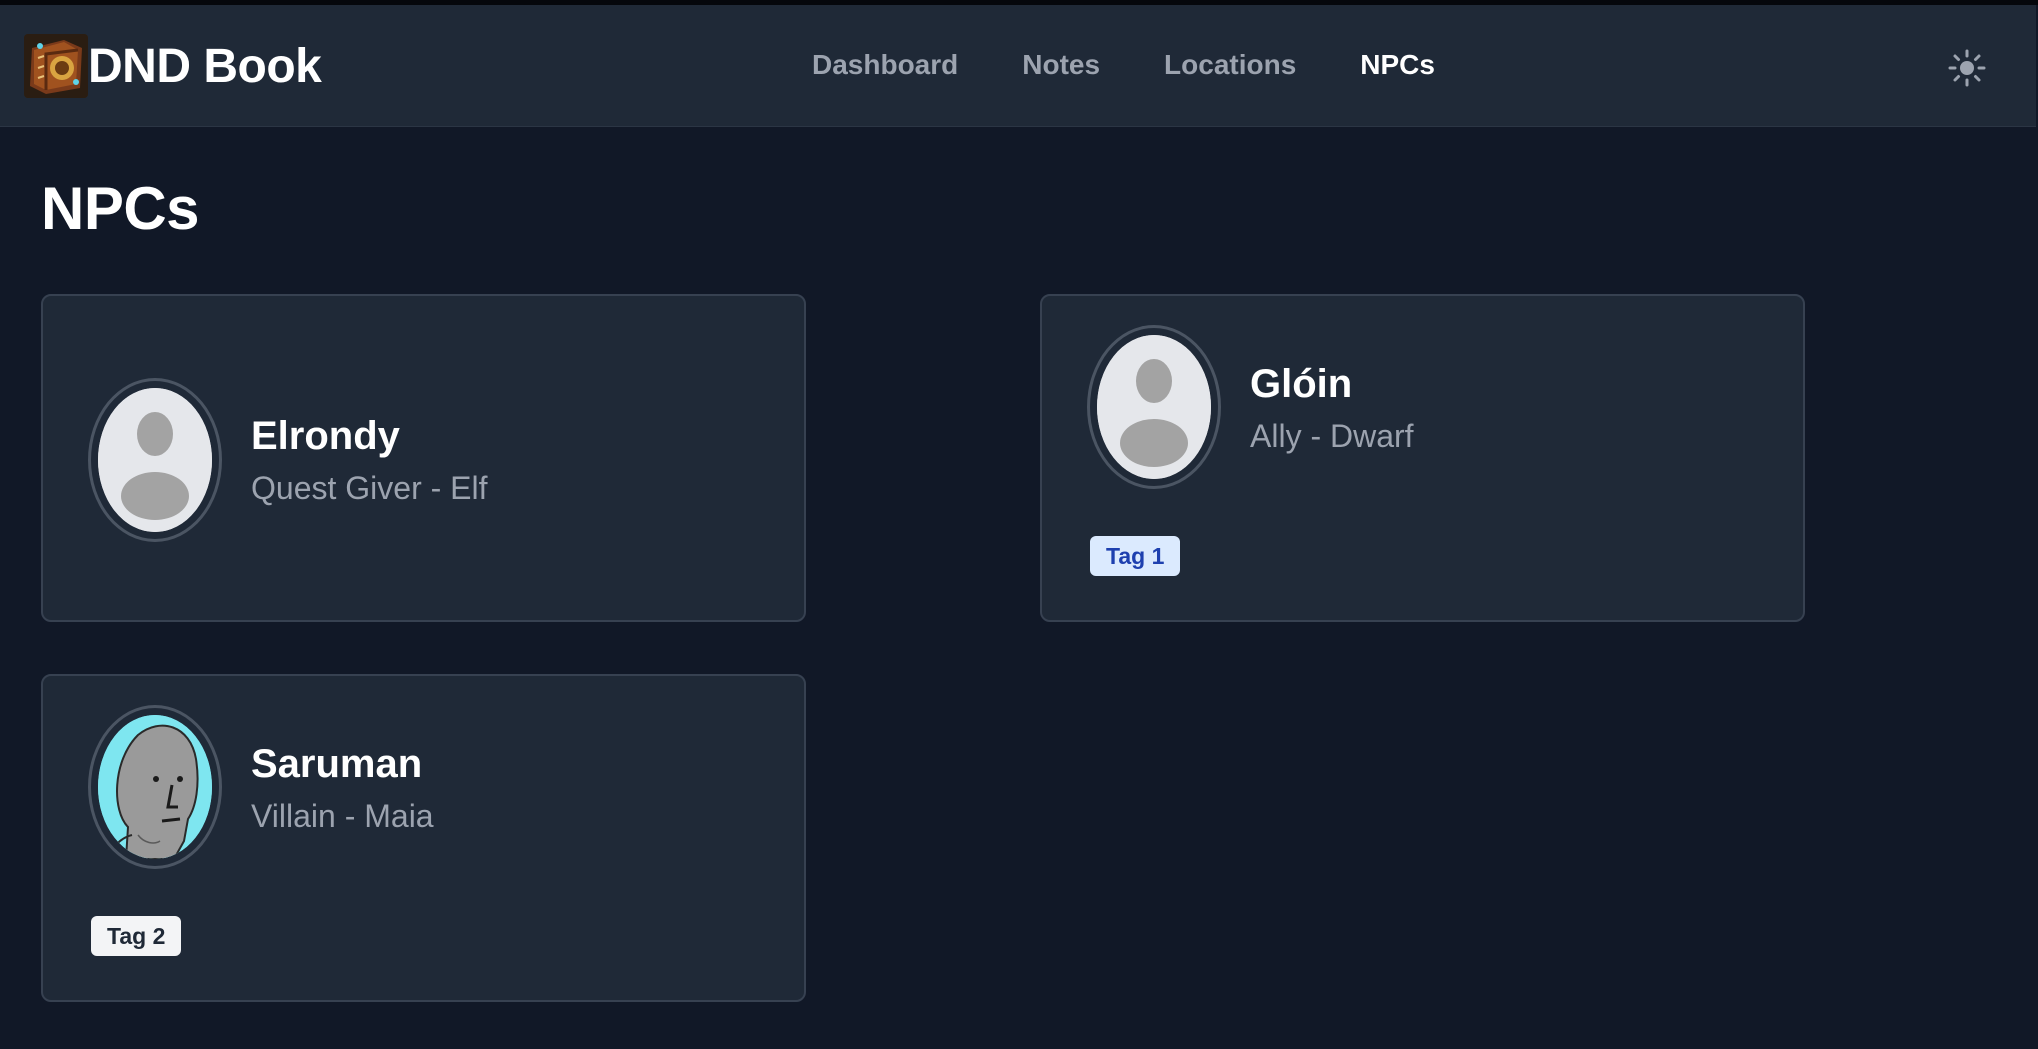  I want to click on main-nav: Dashboard Notes Locations NPCs, so click(1155, 65).